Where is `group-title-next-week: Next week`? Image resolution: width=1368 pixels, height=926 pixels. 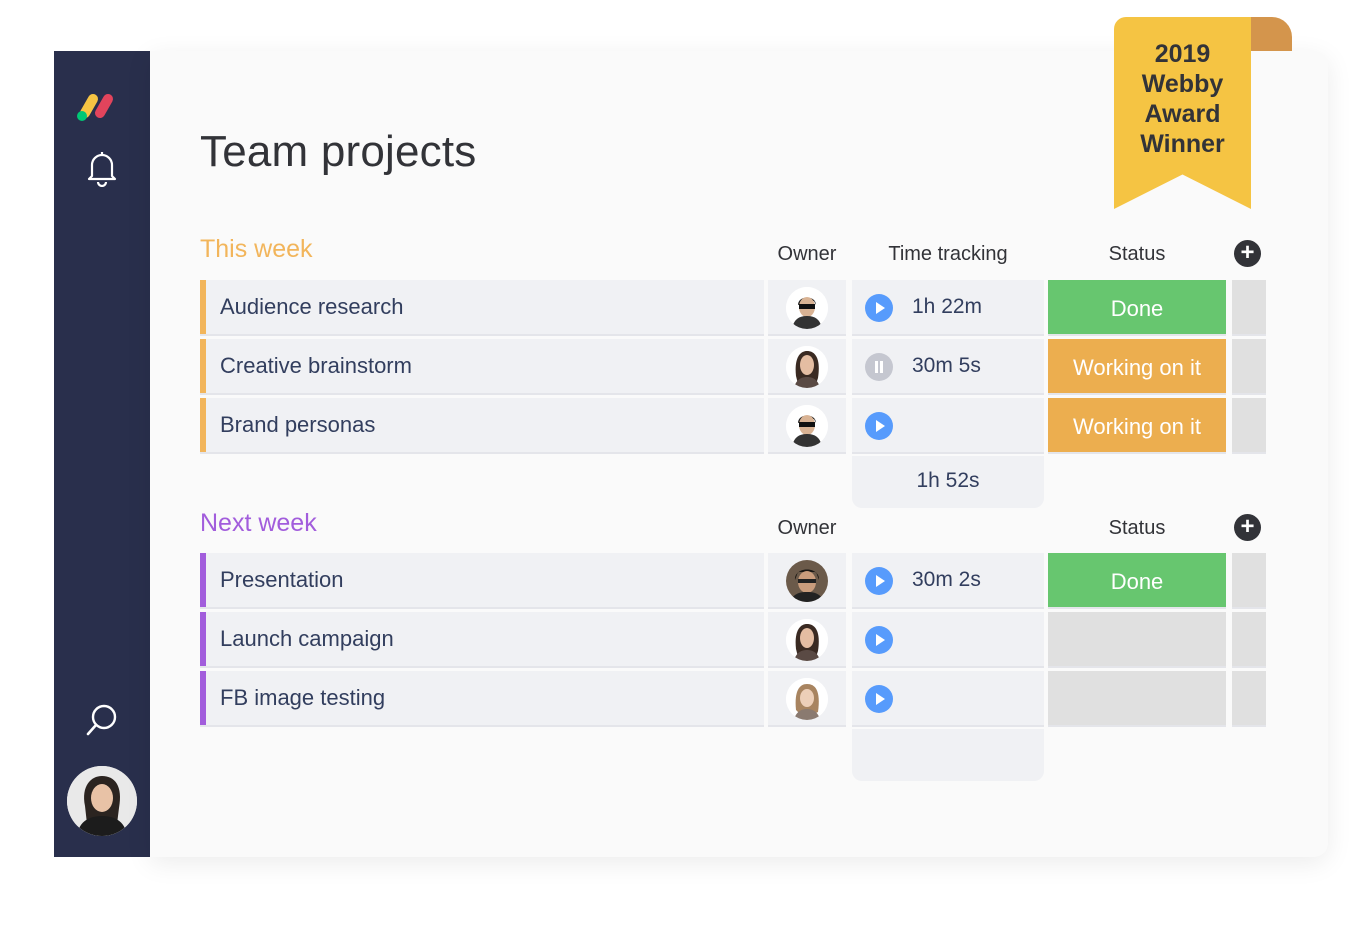
group-title-next-week: Next week is located at coordinates (258, 523).